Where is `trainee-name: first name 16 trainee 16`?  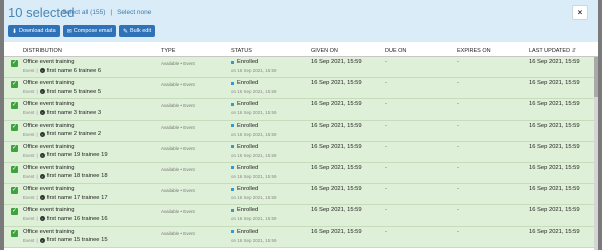
trainee-name: first name 16 trainee 16 is located at coordinates (77, 219).